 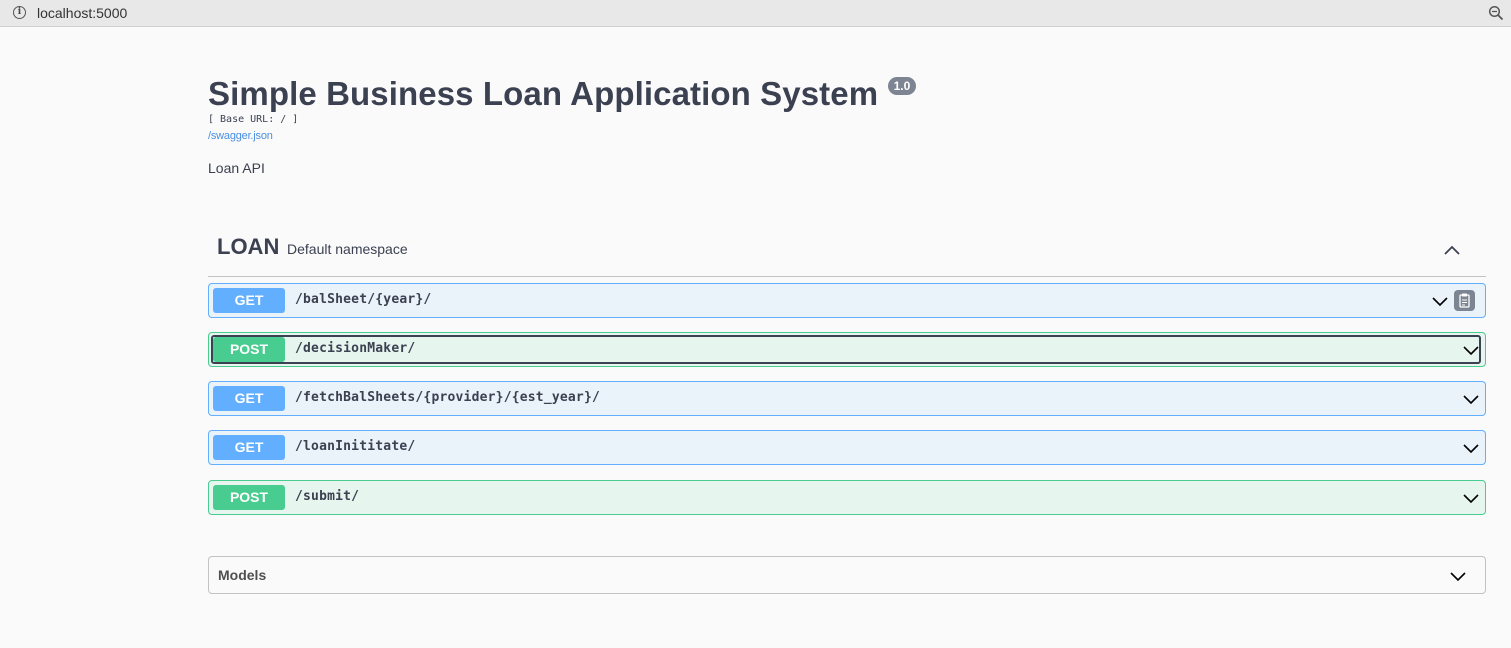 I want to click on operation-path: /fetchBalSheets/{provider}/{est_year}/, so click(x=448, y=397).